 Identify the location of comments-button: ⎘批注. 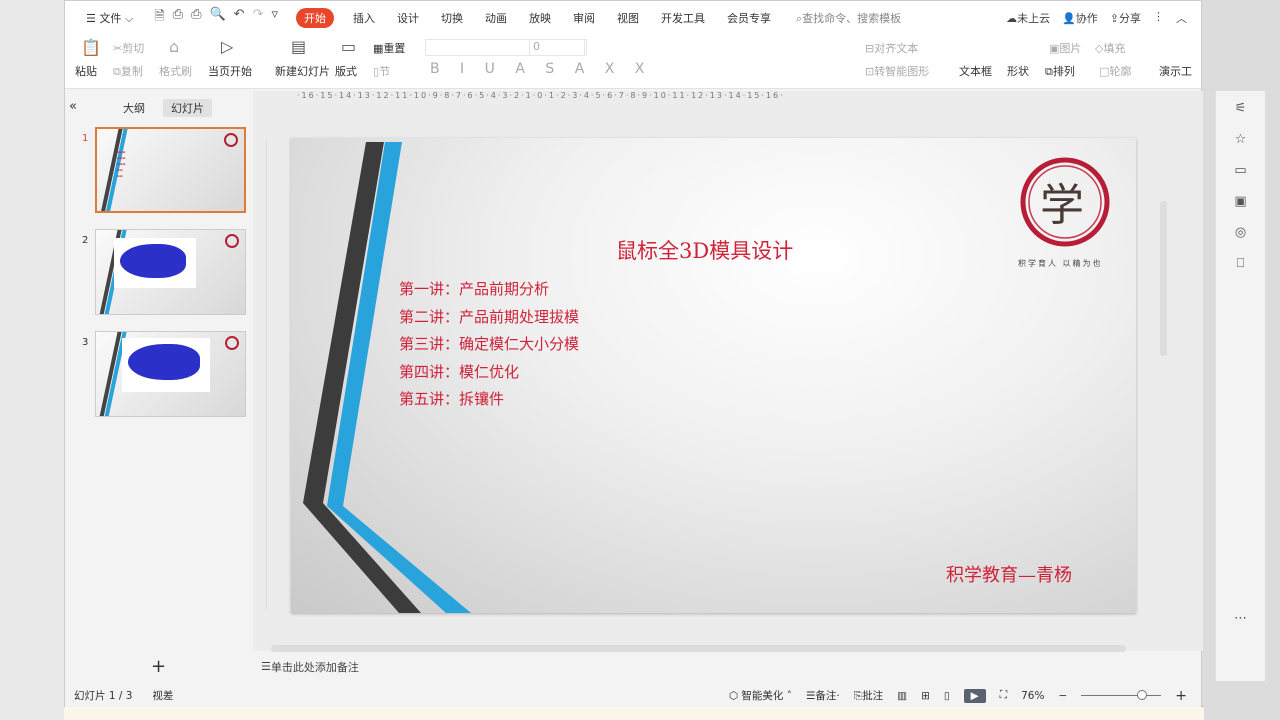
(868, 695).